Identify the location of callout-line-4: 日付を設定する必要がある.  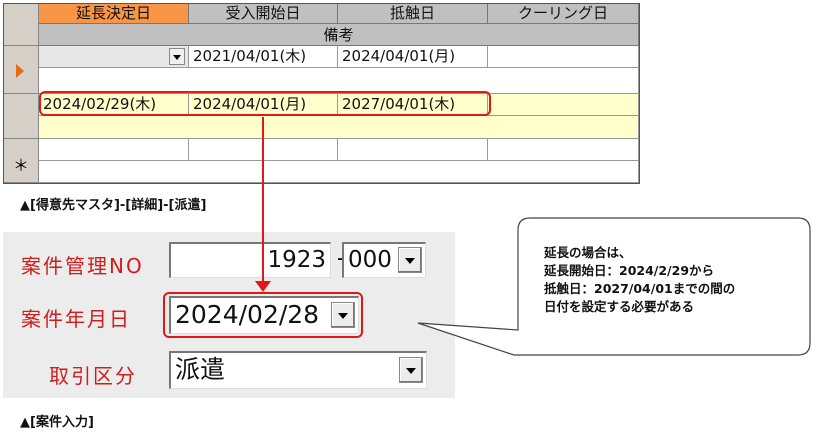
(619, 306).